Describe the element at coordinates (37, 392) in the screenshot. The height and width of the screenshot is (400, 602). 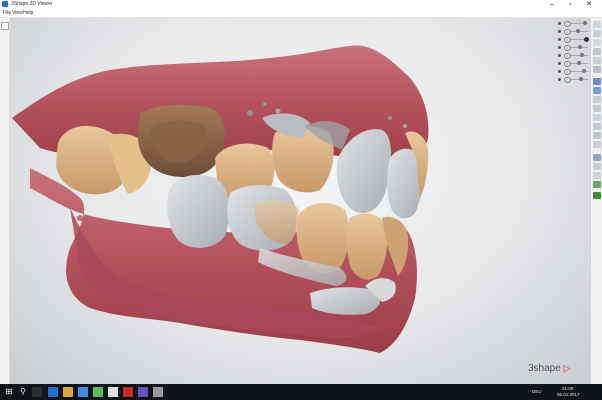
I see `task-view-icon` at that location.